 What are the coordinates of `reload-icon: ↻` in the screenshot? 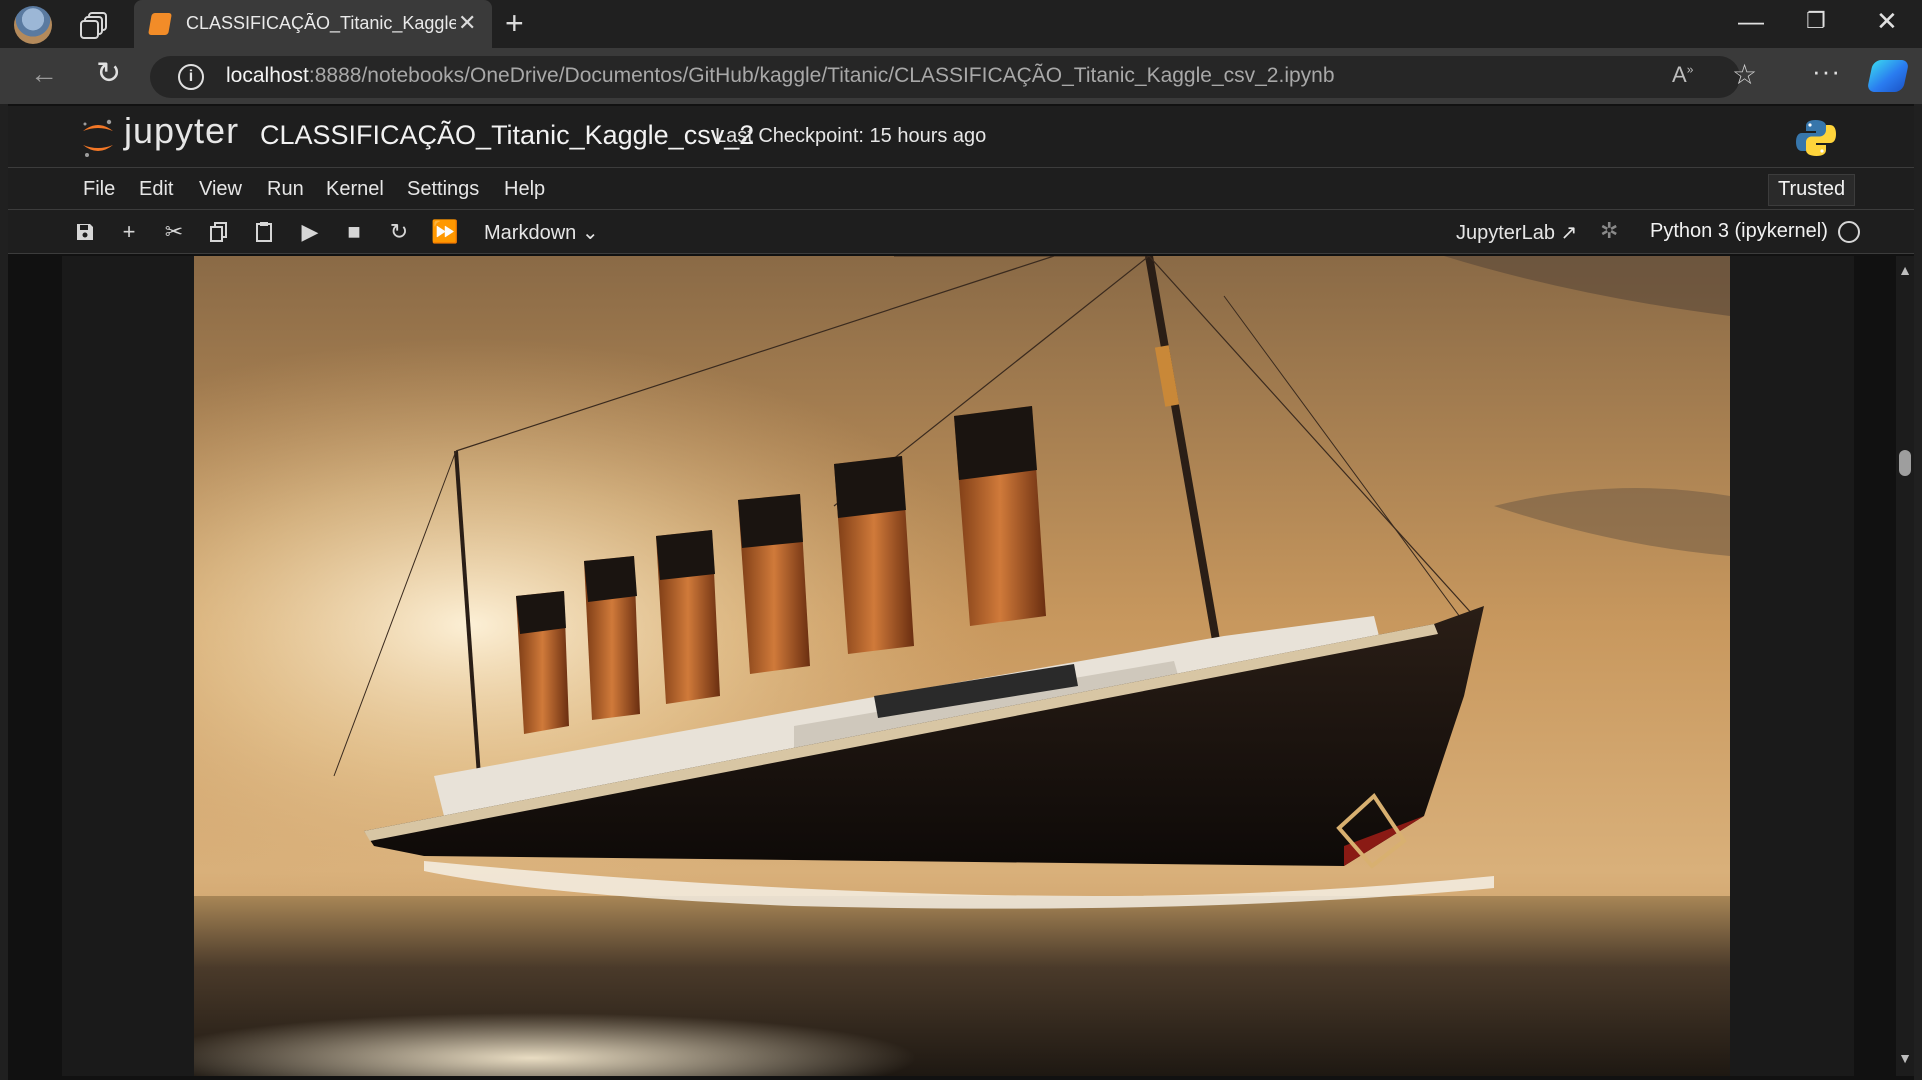 It's located at (108, 73).